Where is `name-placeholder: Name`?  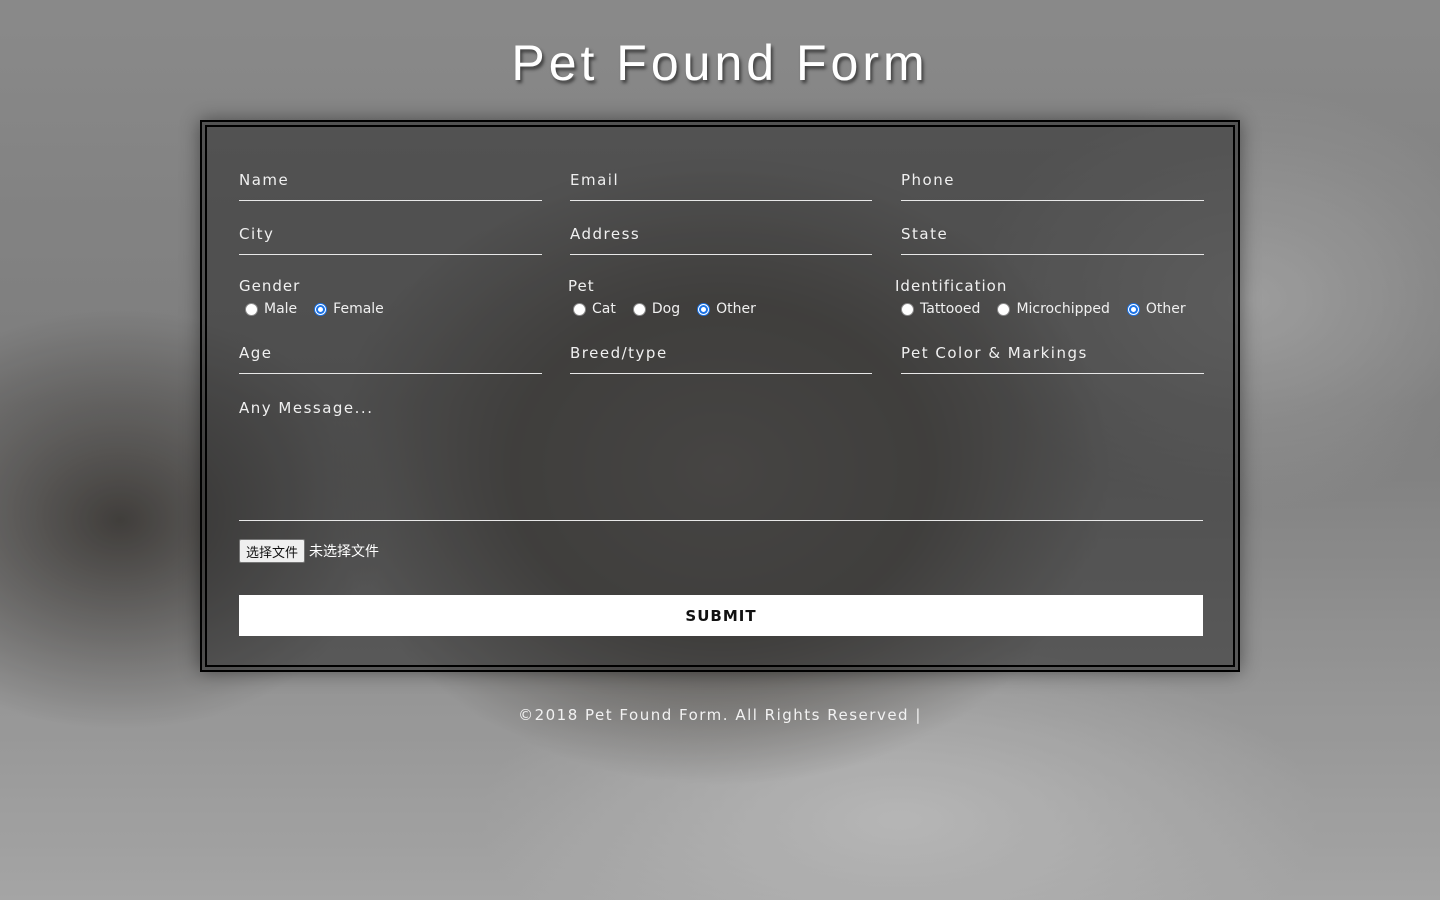
name-placeholder: Name is located at coordinates (264, 180).